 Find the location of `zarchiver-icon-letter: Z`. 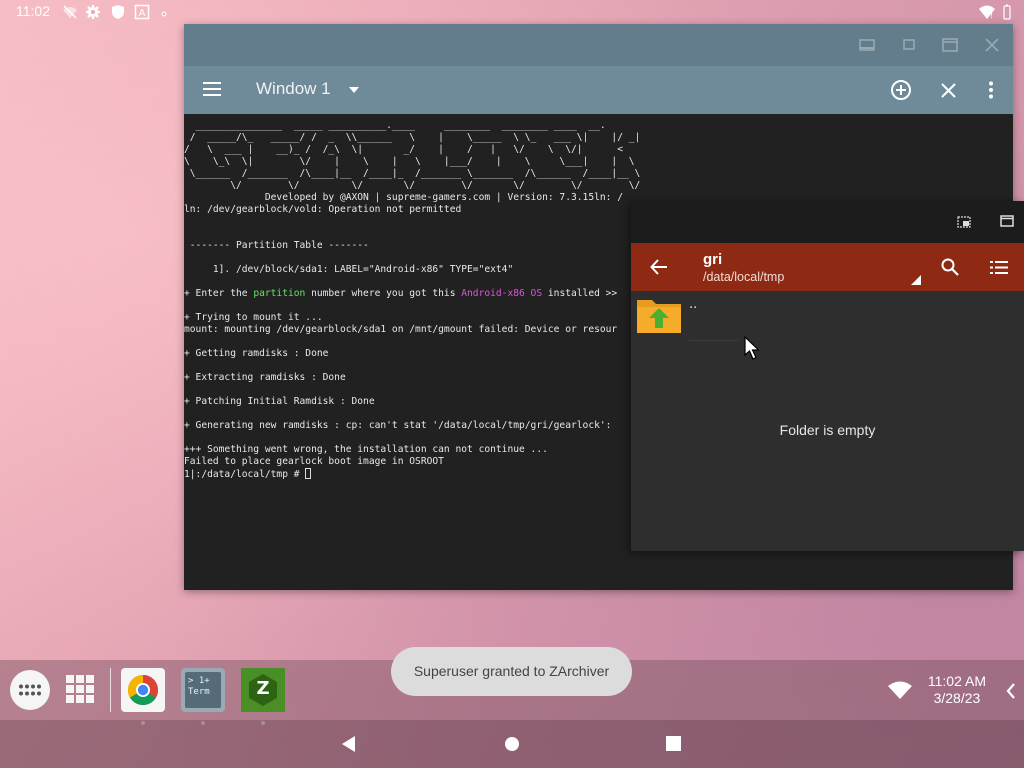

zarchiver-icon-letter: Z is located at coordinates (263, 688).